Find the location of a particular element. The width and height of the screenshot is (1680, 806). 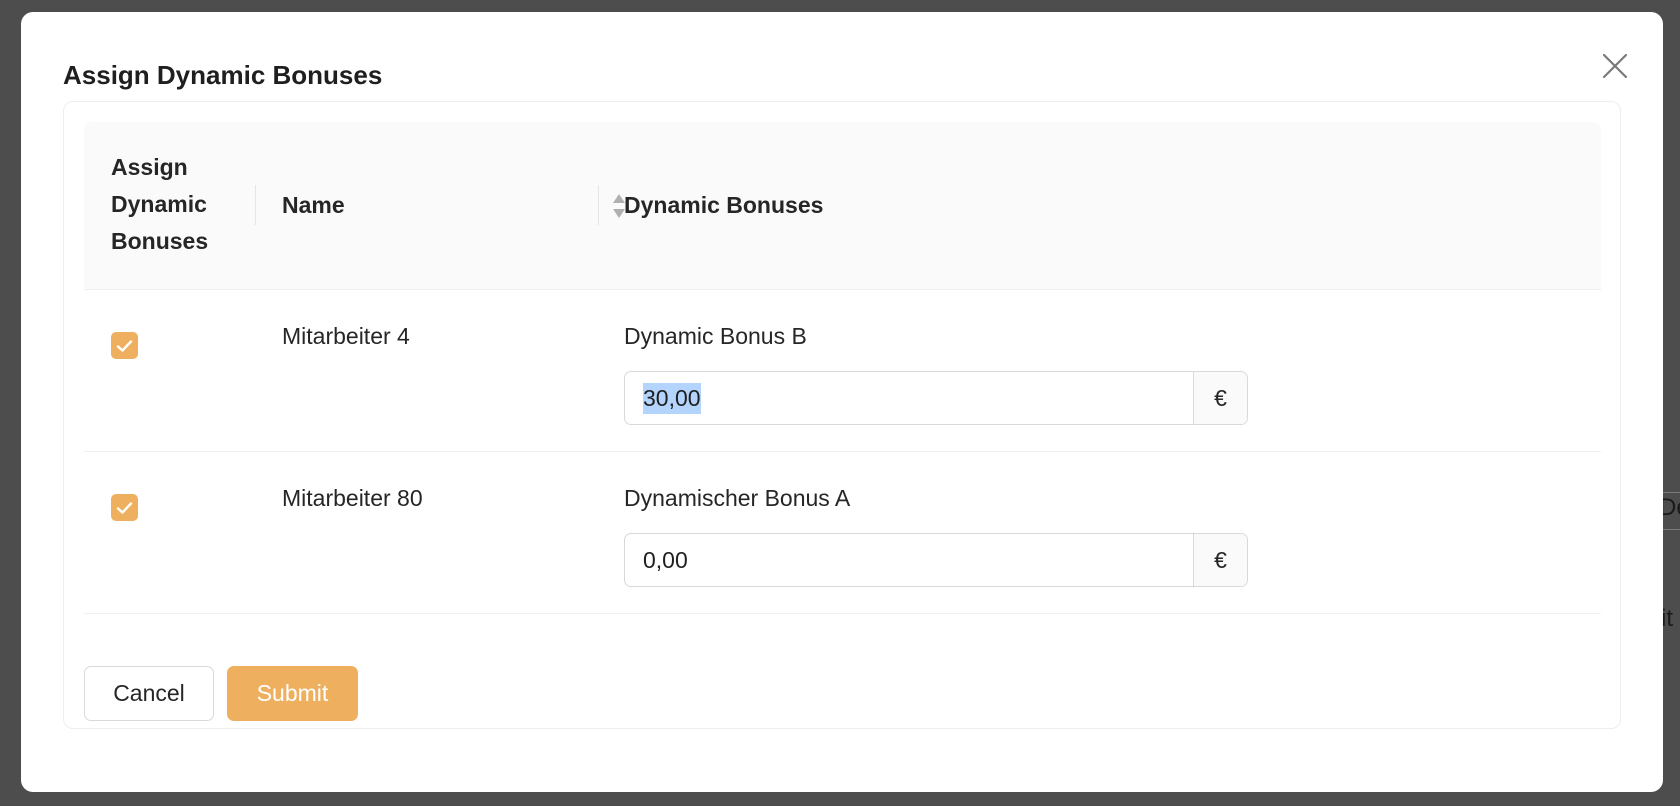

close-icon is located at coordinates (1615, 66).